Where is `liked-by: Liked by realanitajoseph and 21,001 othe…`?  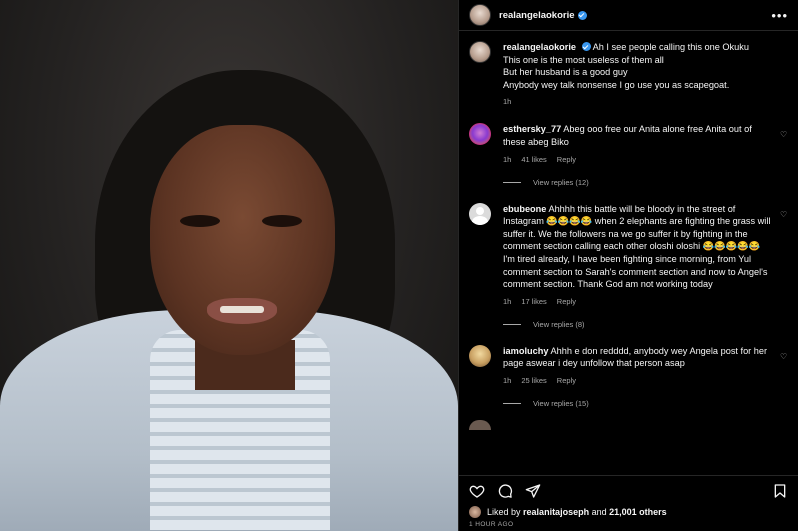
liked-by: Liked by realanitajoseph and 21,001 othe… is located at coordinates (628, 512).